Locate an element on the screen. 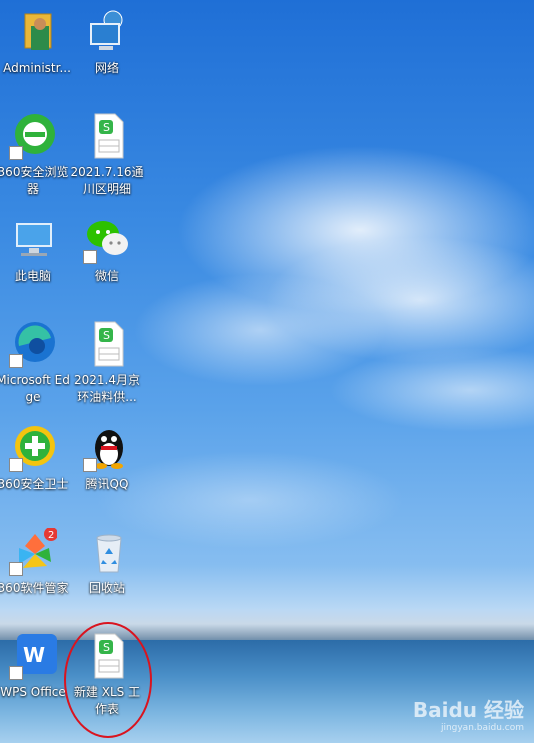 This screenshot has width=534, height=743. svg-text: W is located at coordinates (34, 655).